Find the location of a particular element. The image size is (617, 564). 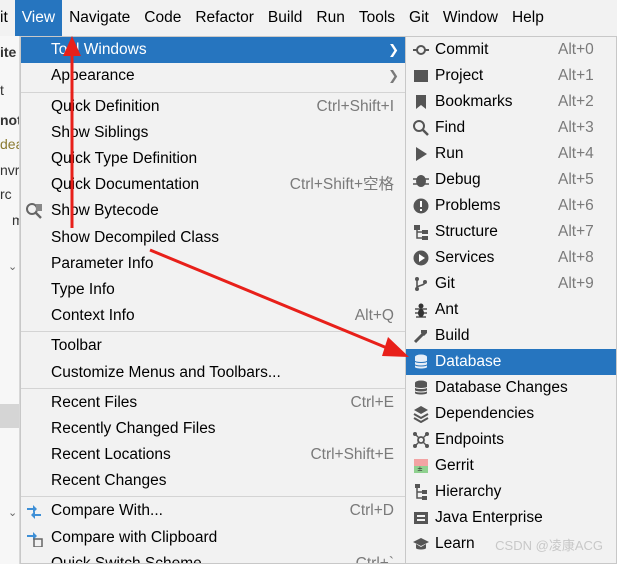

problems-icon is located at coordinates (421, 206).